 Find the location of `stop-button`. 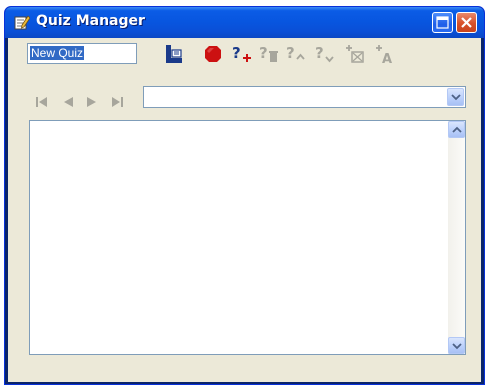

stop-button is located at coordinates (213, 54).